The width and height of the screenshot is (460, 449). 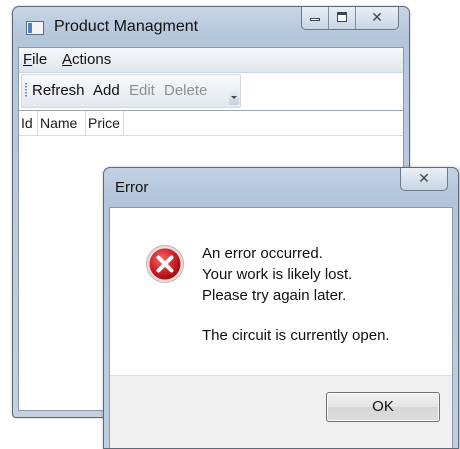 What do you see at coordinates (342, 18) in the screenshot?
I see `maximize-button` at bounding box center [342, 18].